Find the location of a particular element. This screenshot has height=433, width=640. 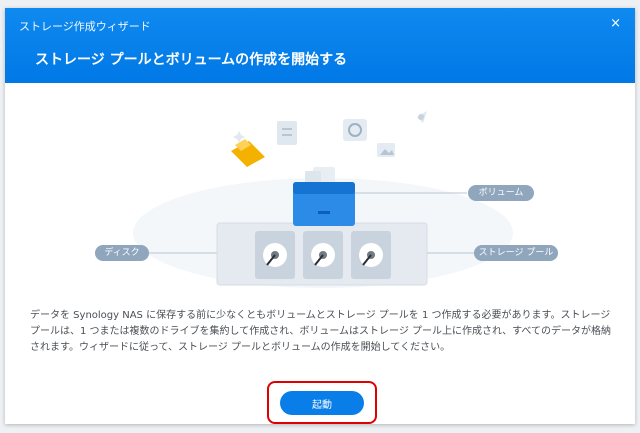

volume-block is located at coordinates (324, 204).